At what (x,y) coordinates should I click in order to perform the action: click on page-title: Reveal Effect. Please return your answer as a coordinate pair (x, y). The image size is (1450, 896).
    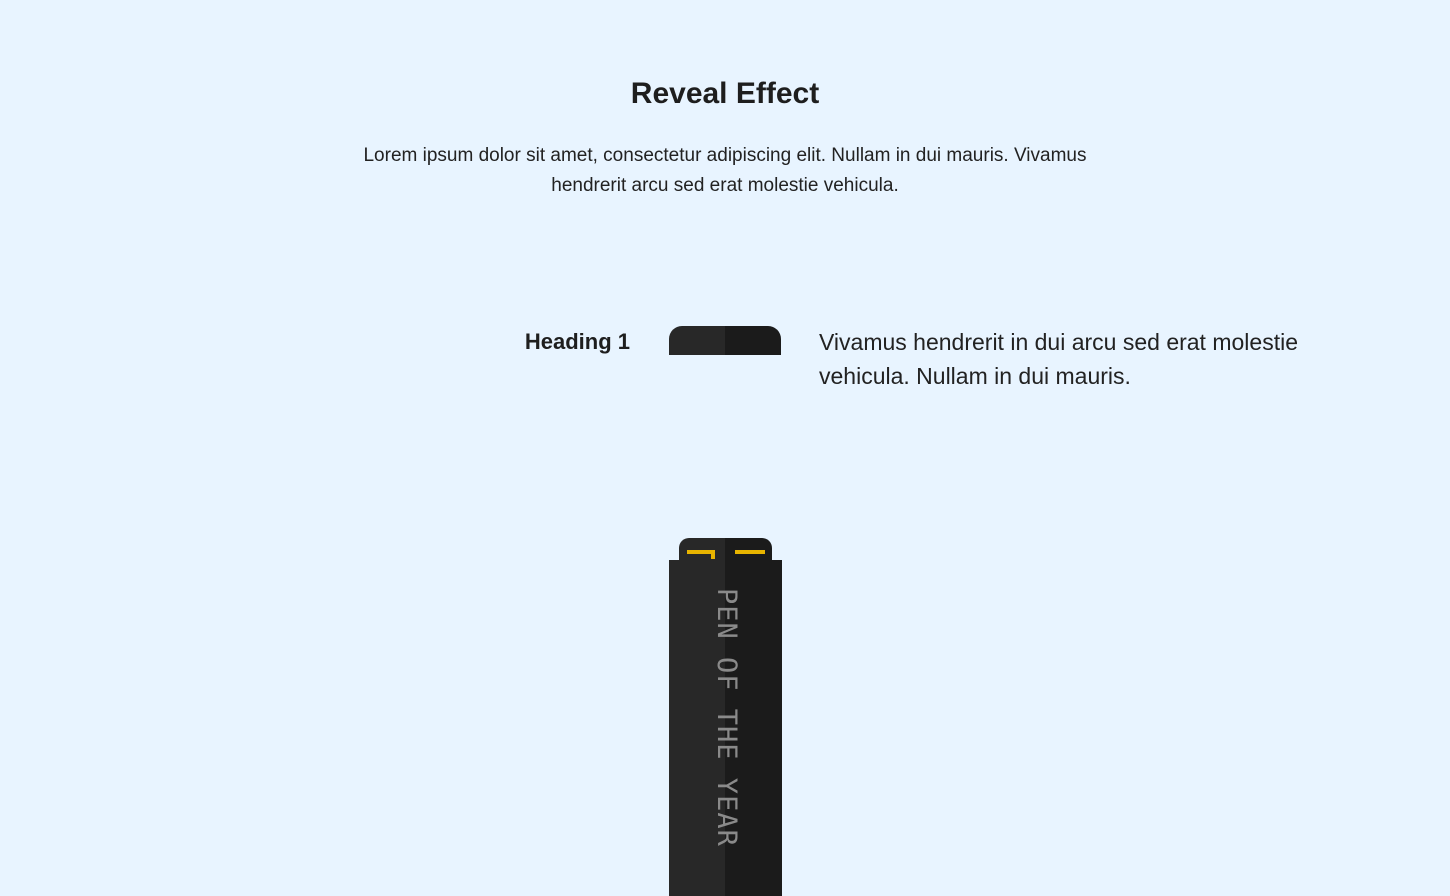
    Looking at the image, I should click on (725, 93).